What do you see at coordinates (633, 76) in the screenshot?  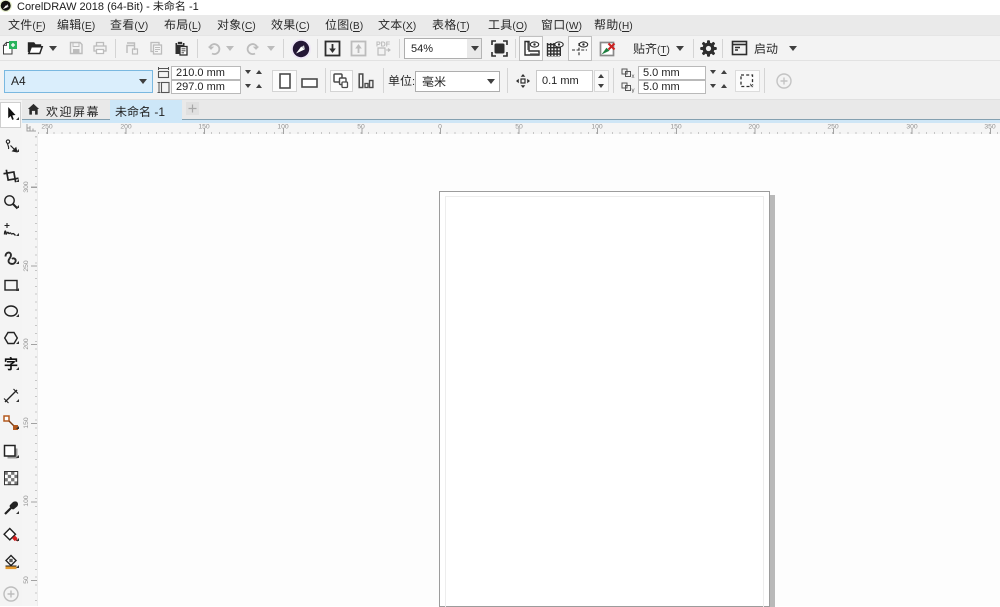 I see `svg-text: x` at bounding box center [633, 76].